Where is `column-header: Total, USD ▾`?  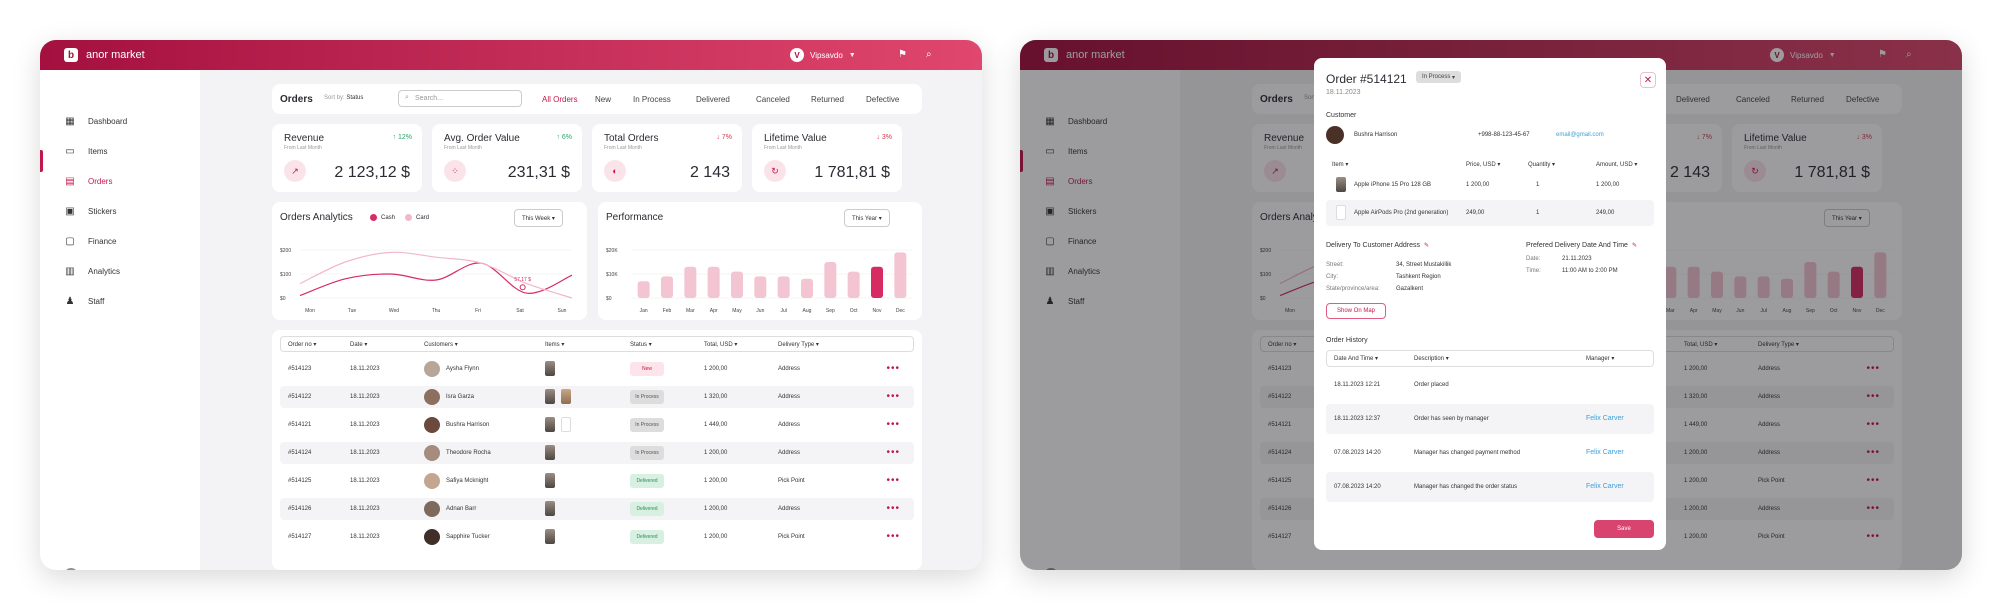
column-header: Total, USD ▾ is located at coordinates (720, 344).